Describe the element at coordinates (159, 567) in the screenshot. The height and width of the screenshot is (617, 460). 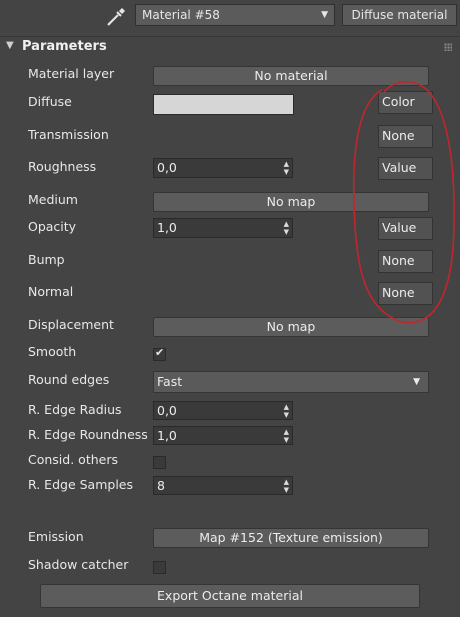
I see `shadow-catcher-checkbox` at that location.